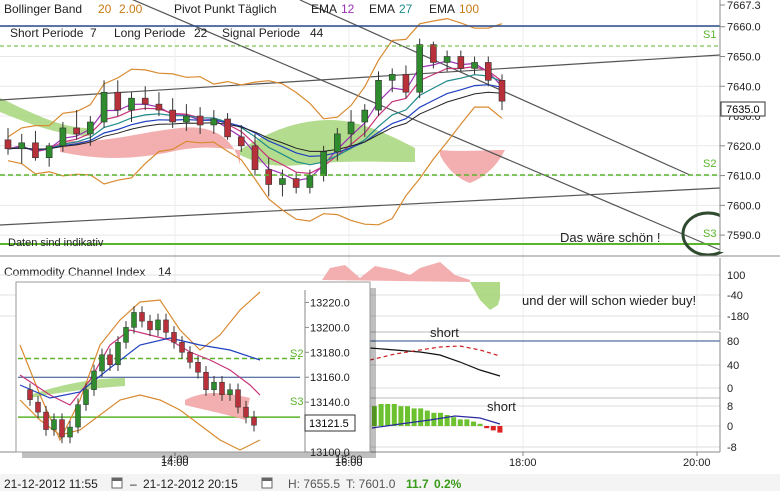 The height and width of the screenshot is (496, 780). What do you see at coordinates (190, 484) in the screenshot?
I see `range-end: 21-12-2012 20:15` at bounding box center [190, 484].